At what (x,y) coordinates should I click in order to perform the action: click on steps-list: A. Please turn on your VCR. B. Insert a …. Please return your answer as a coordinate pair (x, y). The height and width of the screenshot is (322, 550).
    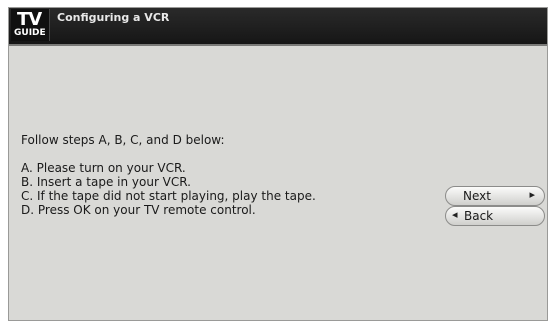
    Looking at the image, I should click on (231, 189).